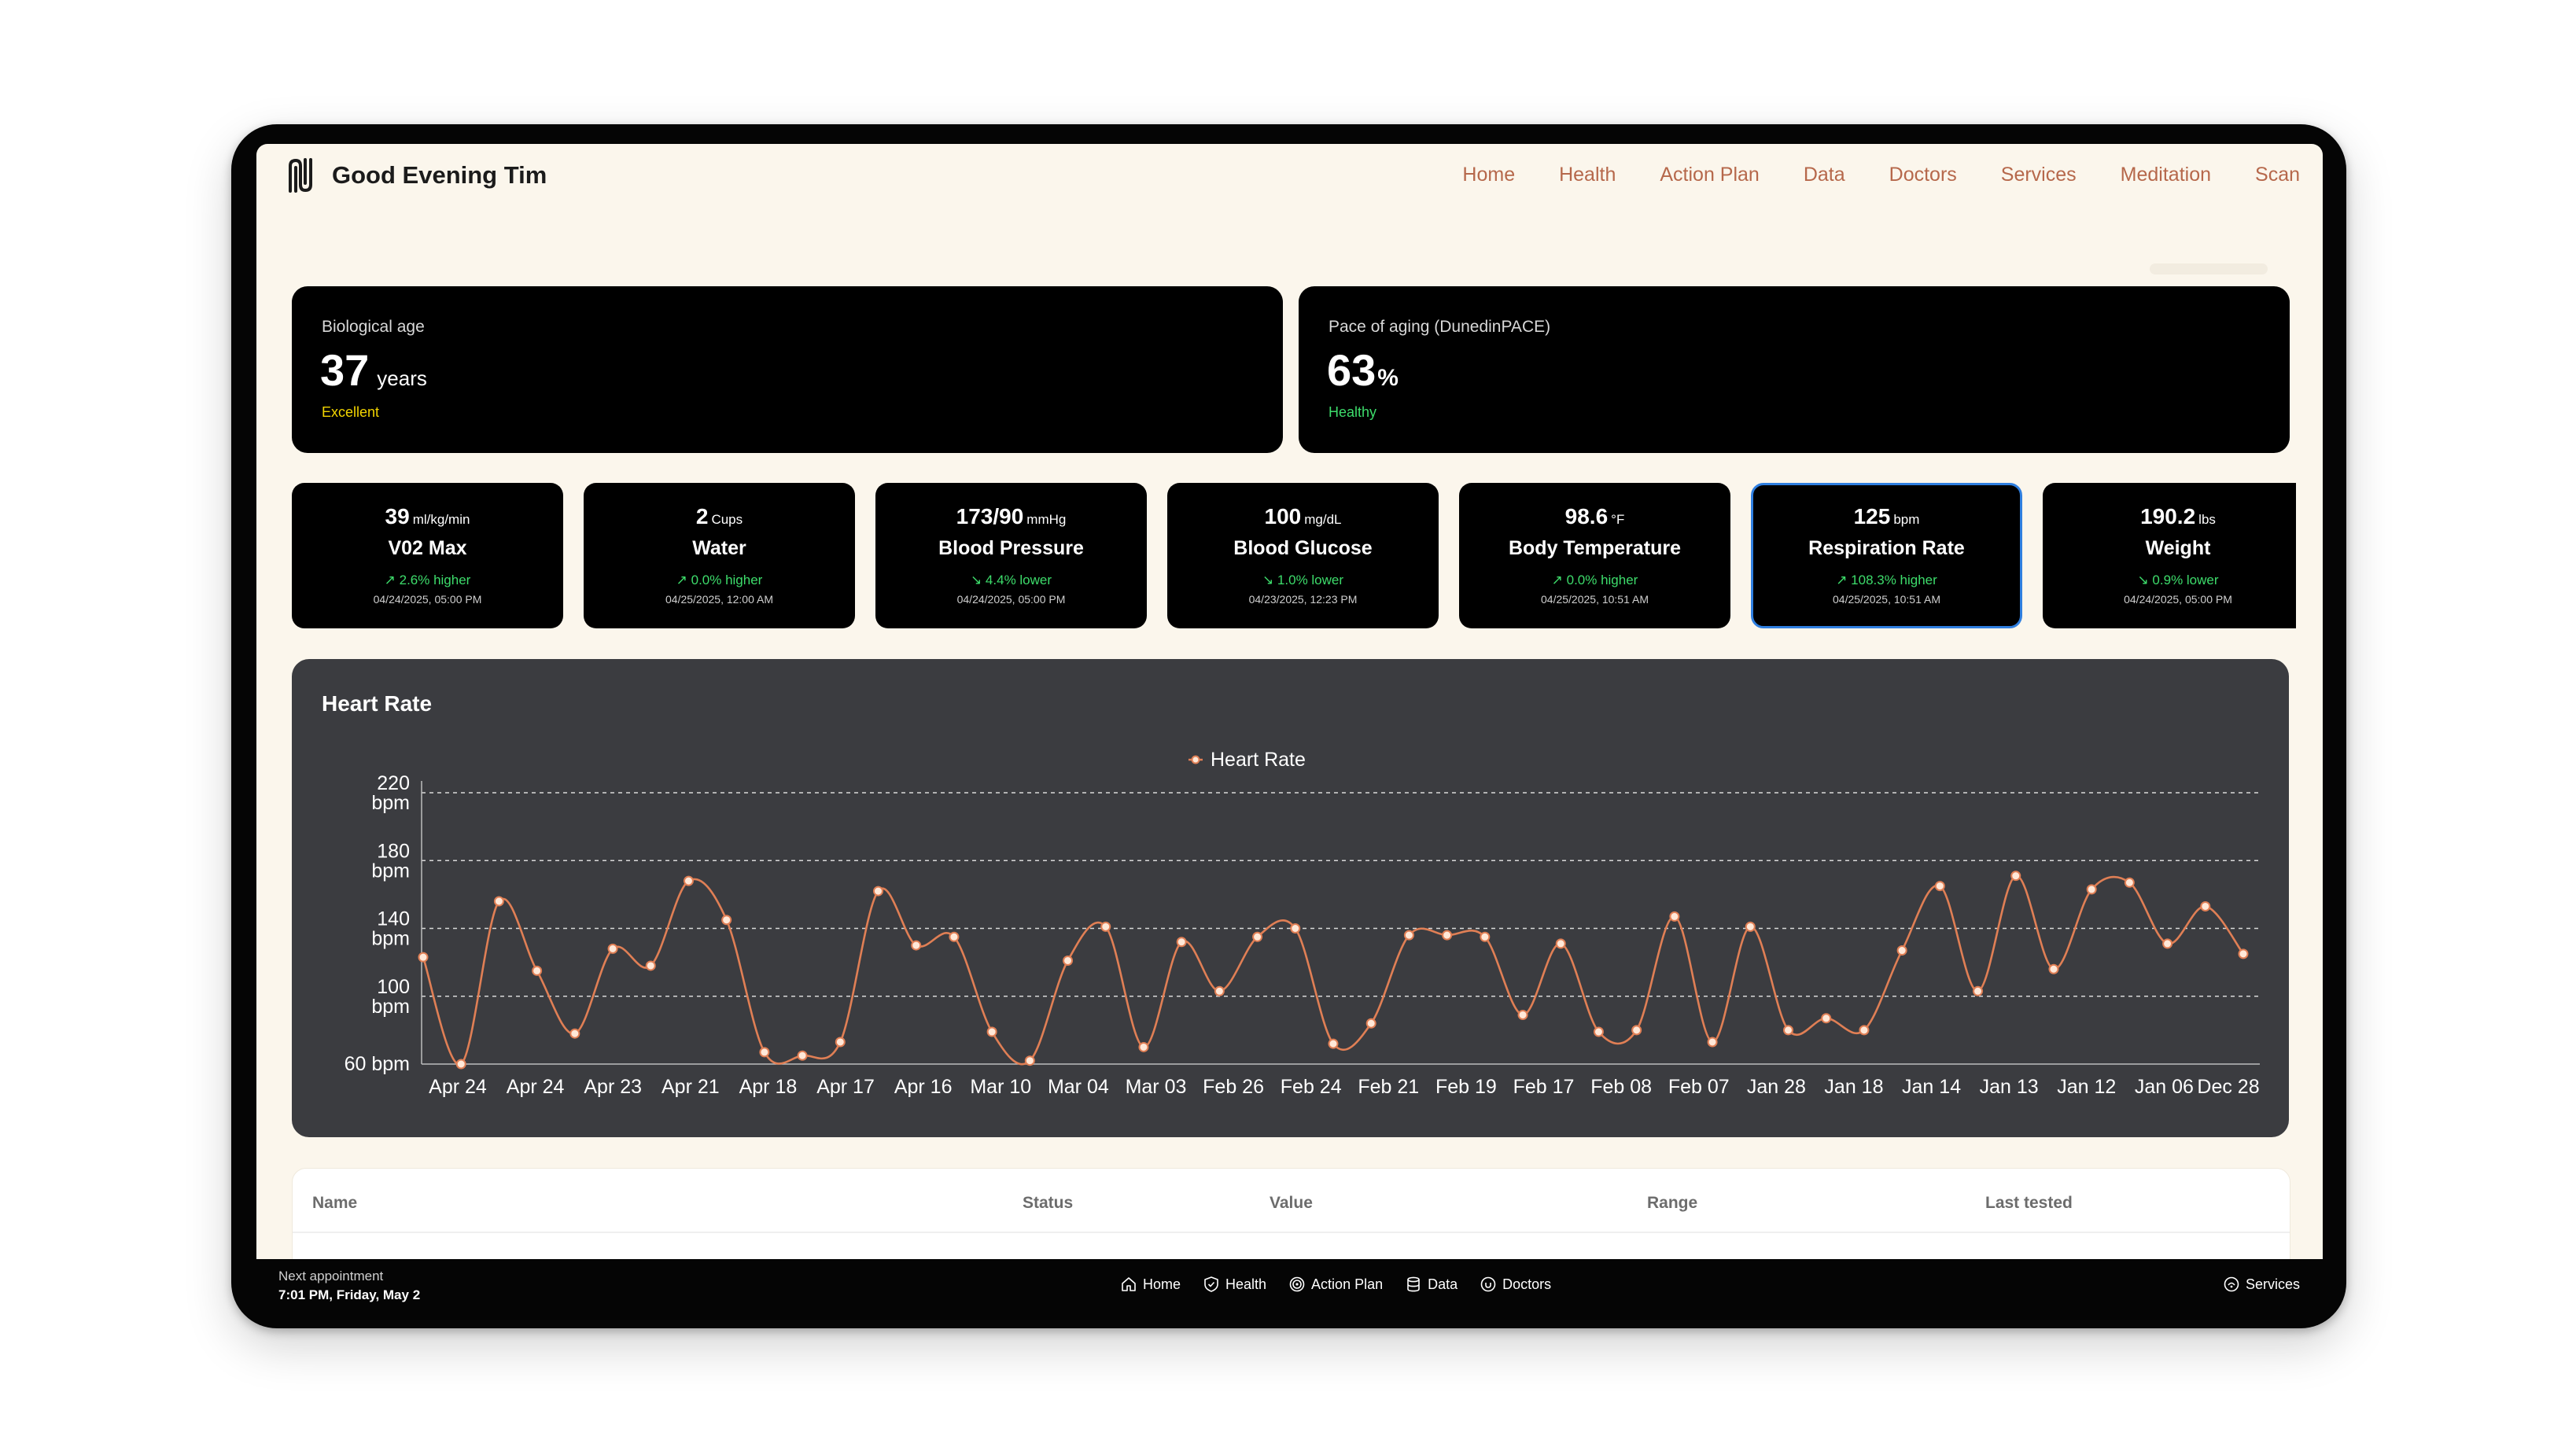 The height and width of the screenshot is (1451, 2576). Describe the element at coordinates (768, 1087) in the screenshot. I see `x-tick-label: Apr 18` at that location.